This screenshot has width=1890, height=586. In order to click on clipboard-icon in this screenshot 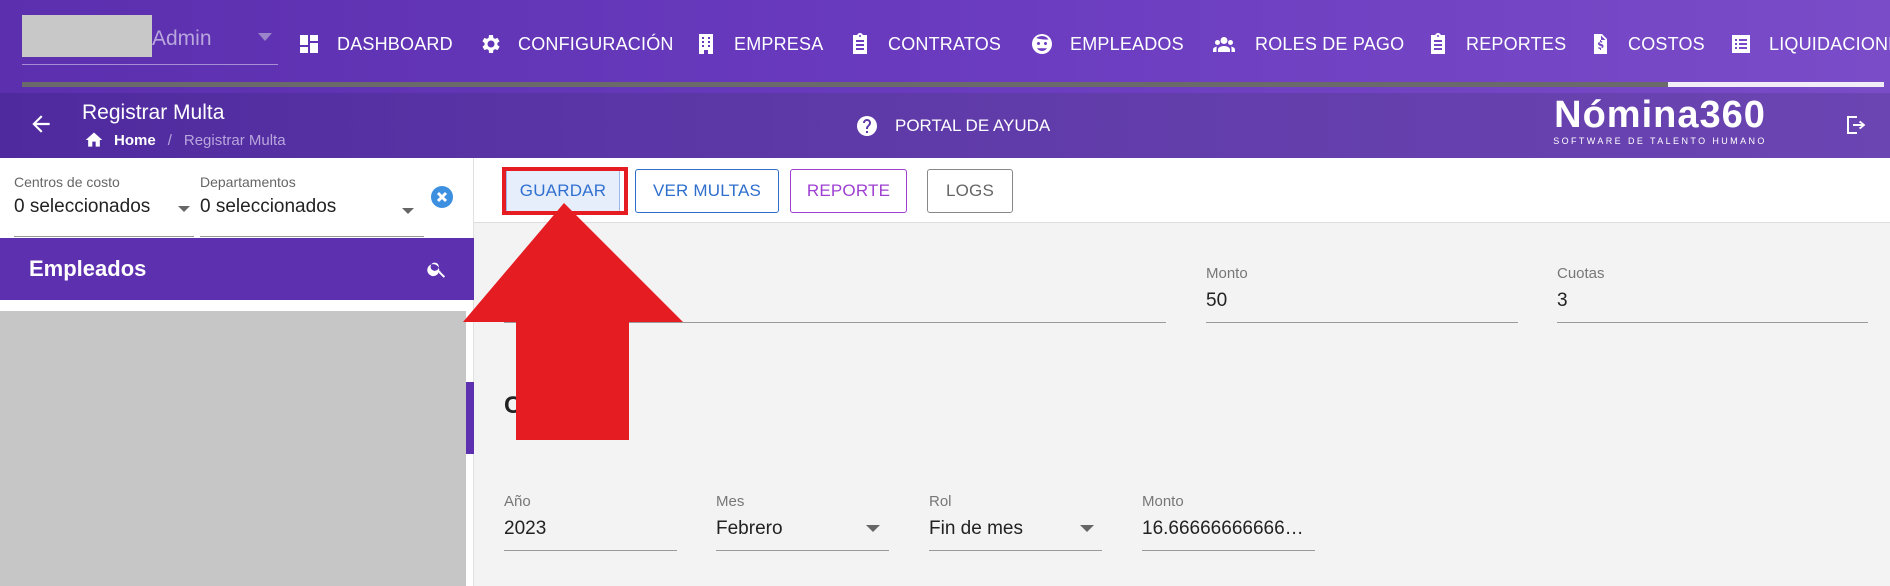, I will do `click(860, 43)`.